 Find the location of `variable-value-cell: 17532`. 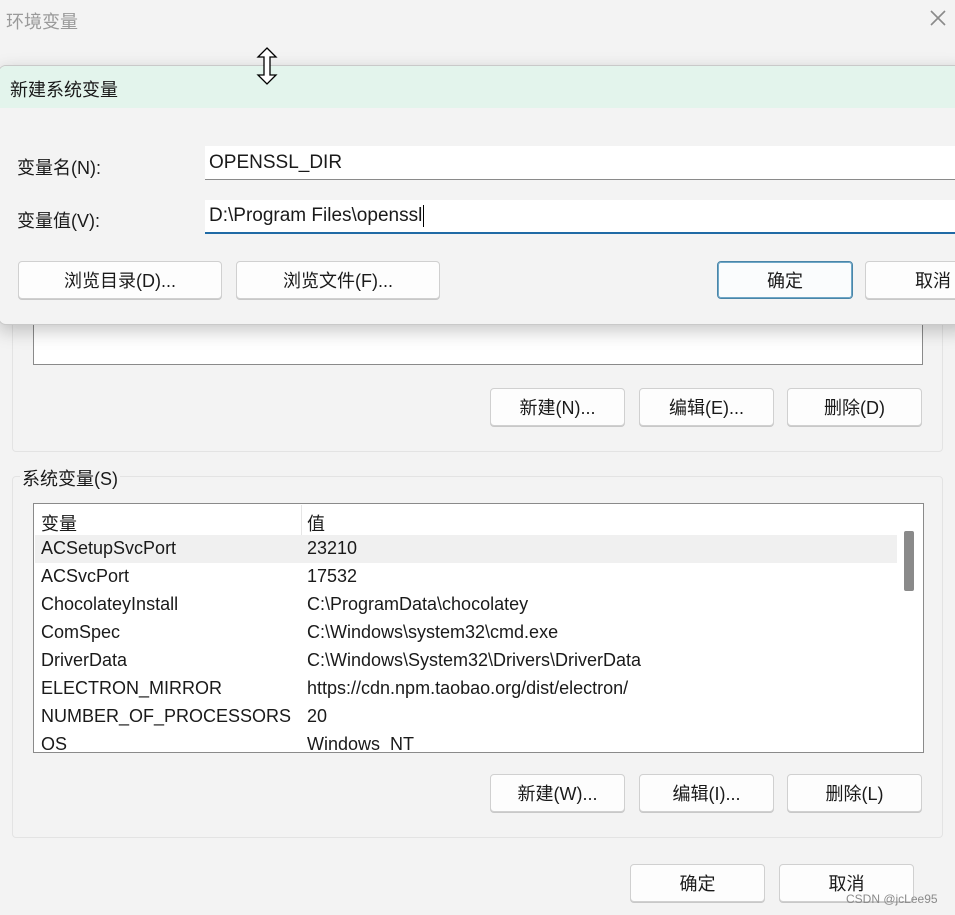

variable-value-cell: 17532 is located at coordinates (332, 576).